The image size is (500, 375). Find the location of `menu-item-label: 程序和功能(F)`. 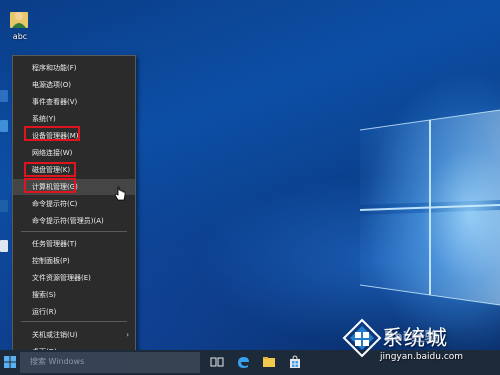

menu-item-label: 程序和功能(F) is located at coordinates (54, 68).